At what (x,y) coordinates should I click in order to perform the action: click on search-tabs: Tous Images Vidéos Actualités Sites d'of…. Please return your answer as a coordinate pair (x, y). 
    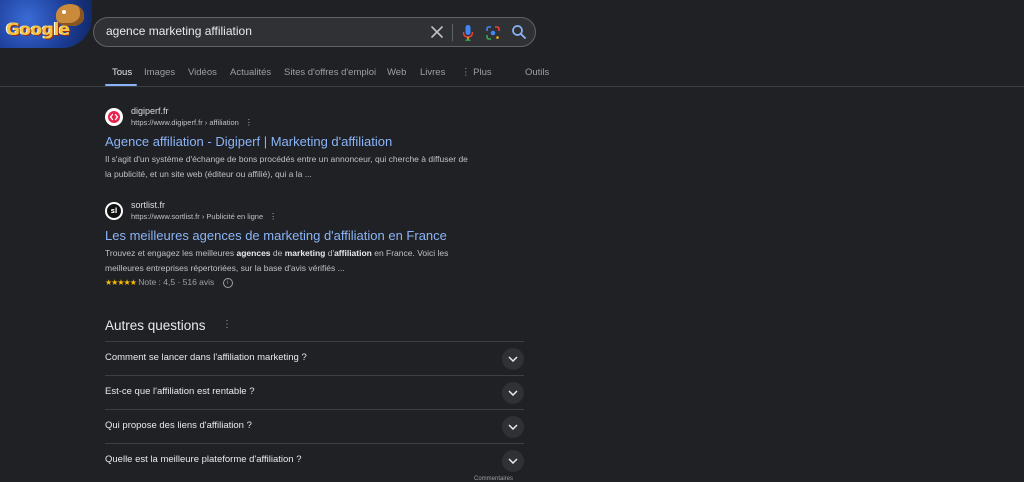
    Looking at the image, I should click on (512, 74).